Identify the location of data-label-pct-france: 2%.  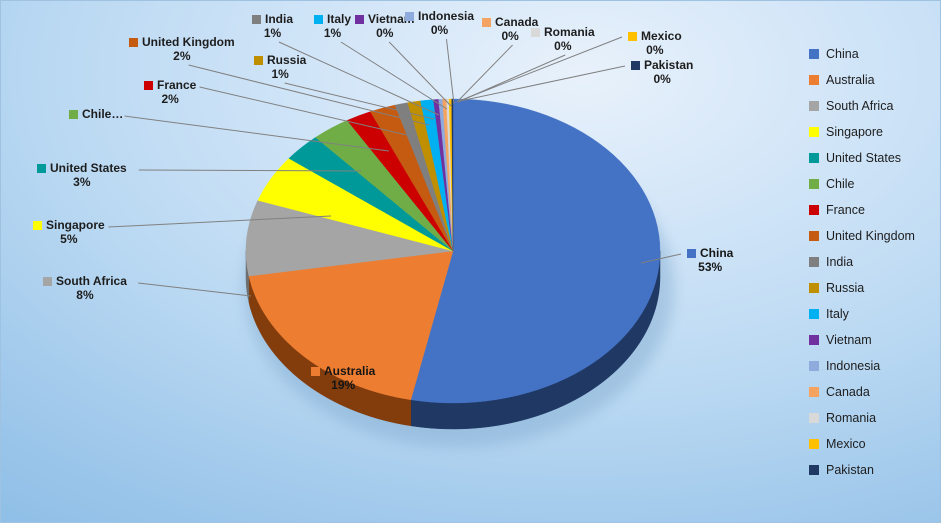
(170, 99).